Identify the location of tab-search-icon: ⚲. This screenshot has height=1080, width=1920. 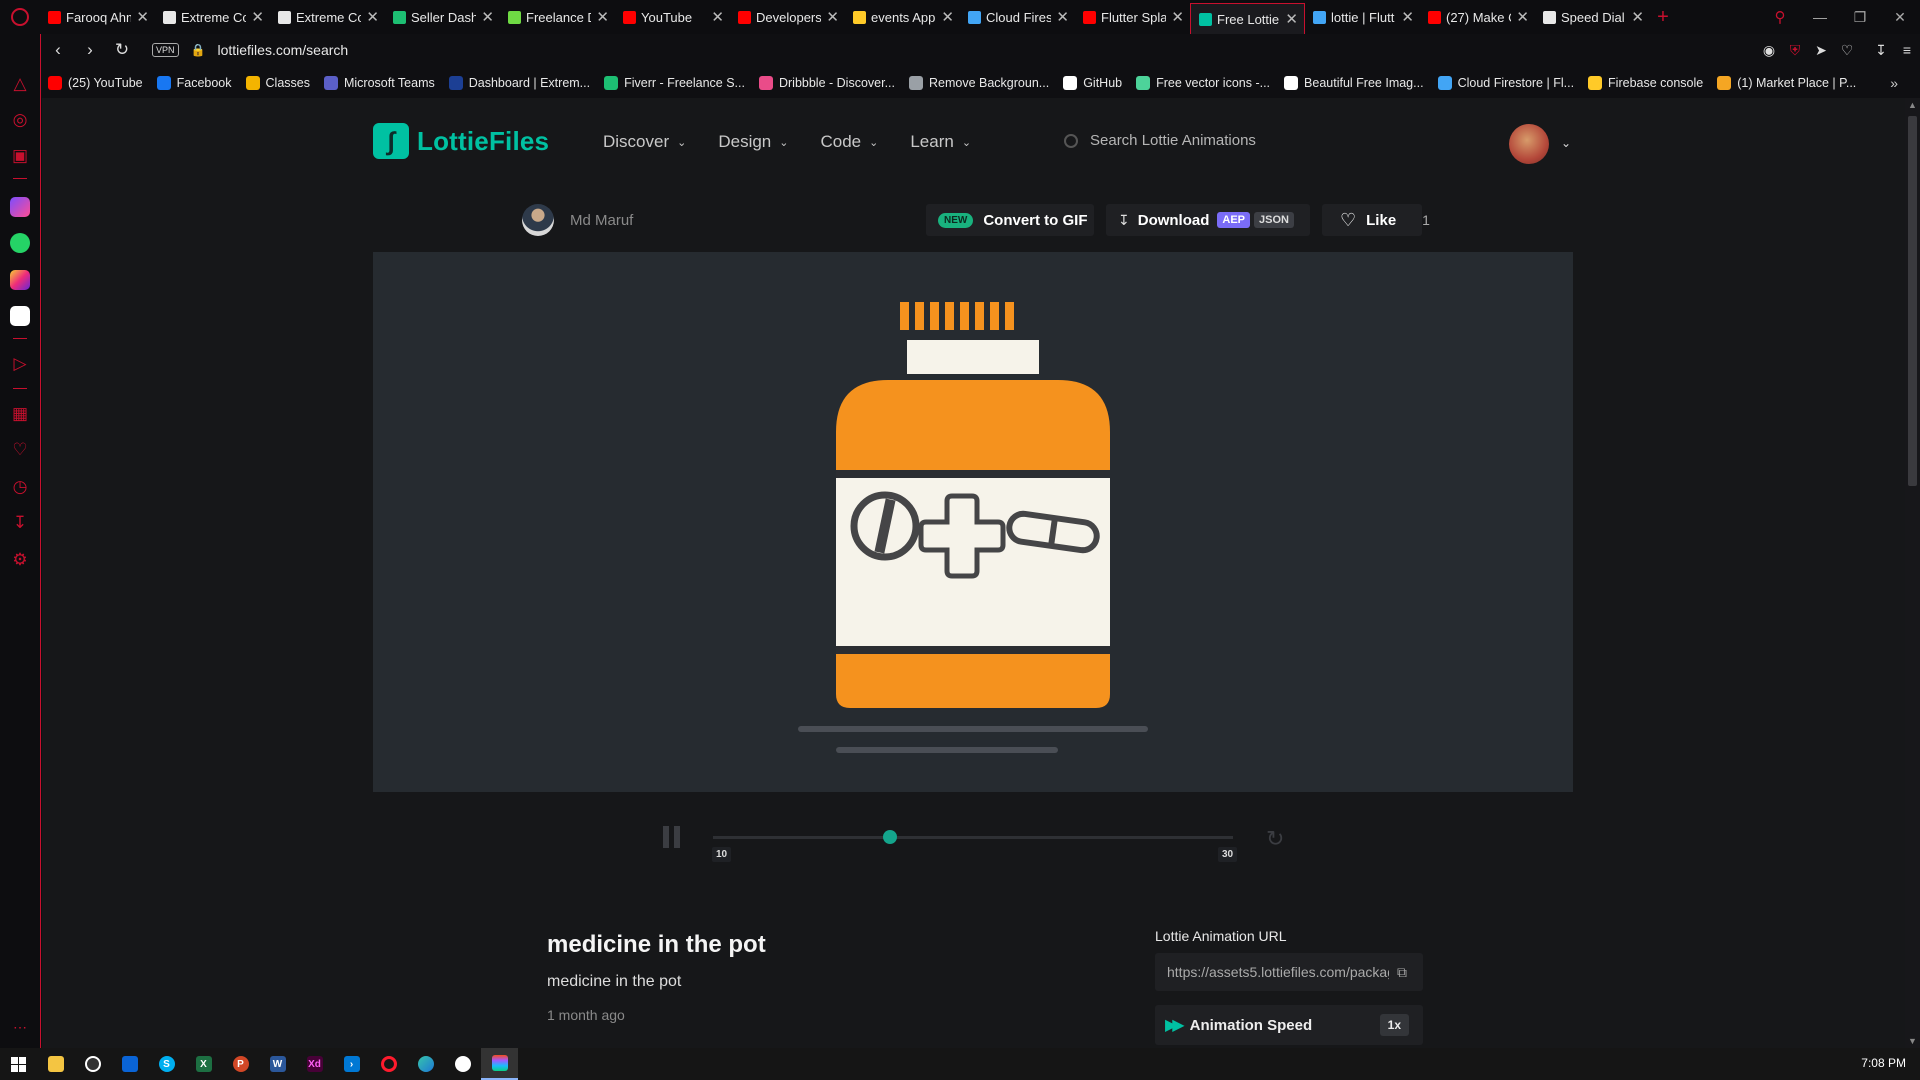
(1780, 17).